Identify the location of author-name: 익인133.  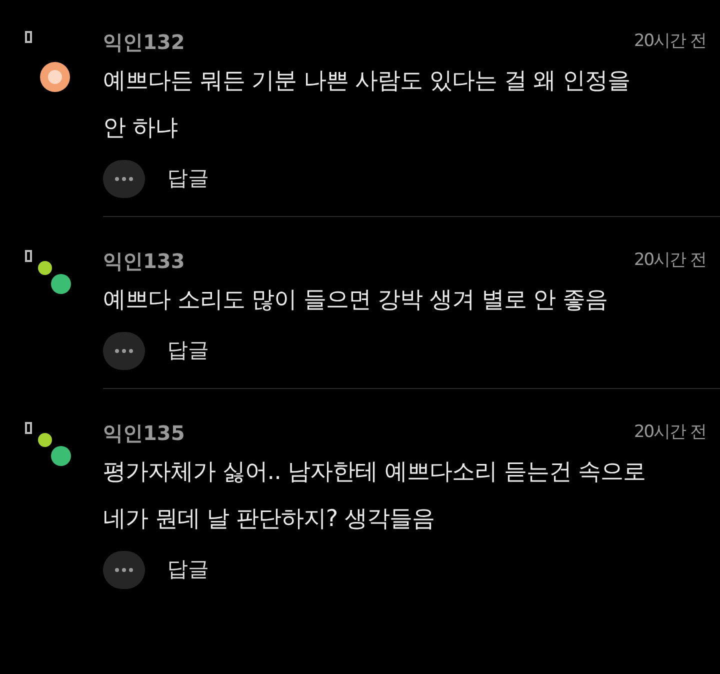
(144, 261).